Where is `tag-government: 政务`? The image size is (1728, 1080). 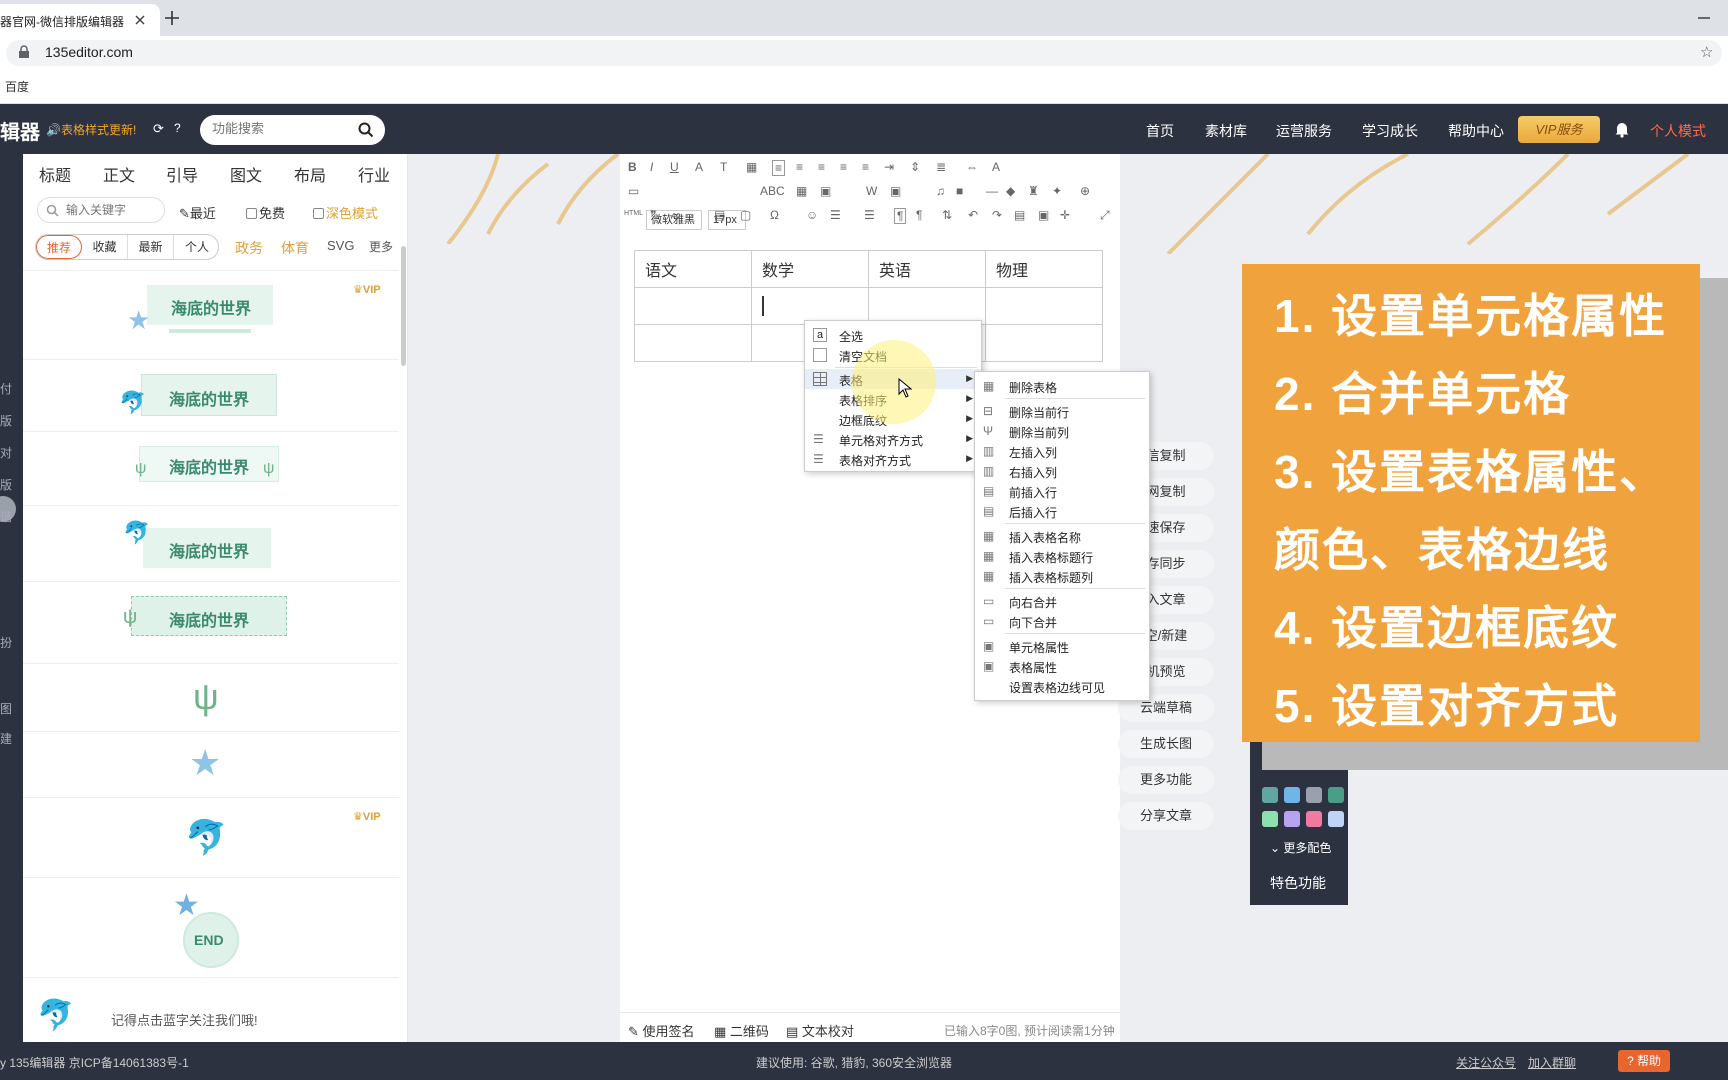 tag-government: 政务 is located at coordinates (249, 248).